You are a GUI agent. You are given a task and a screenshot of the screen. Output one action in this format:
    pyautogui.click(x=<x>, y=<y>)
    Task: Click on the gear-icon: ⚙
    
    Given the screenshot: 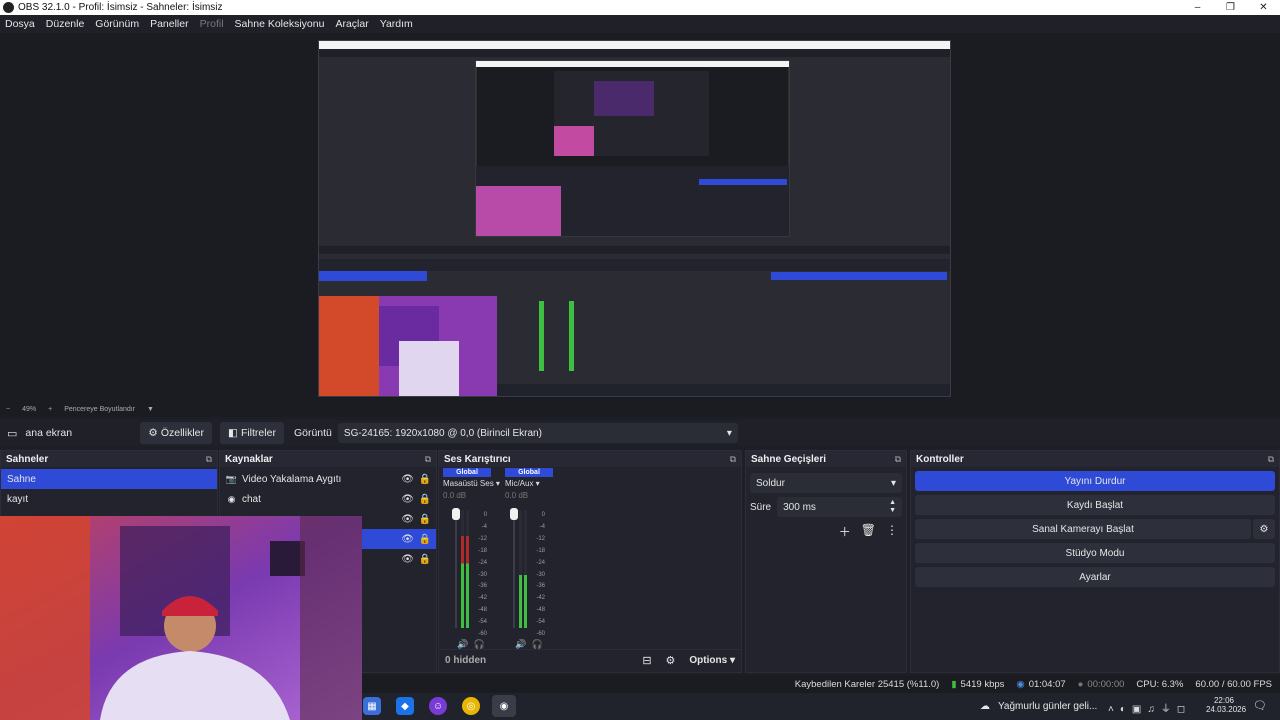 What is the action you would take?
    pyautogui.click(x=153, y=433)
    